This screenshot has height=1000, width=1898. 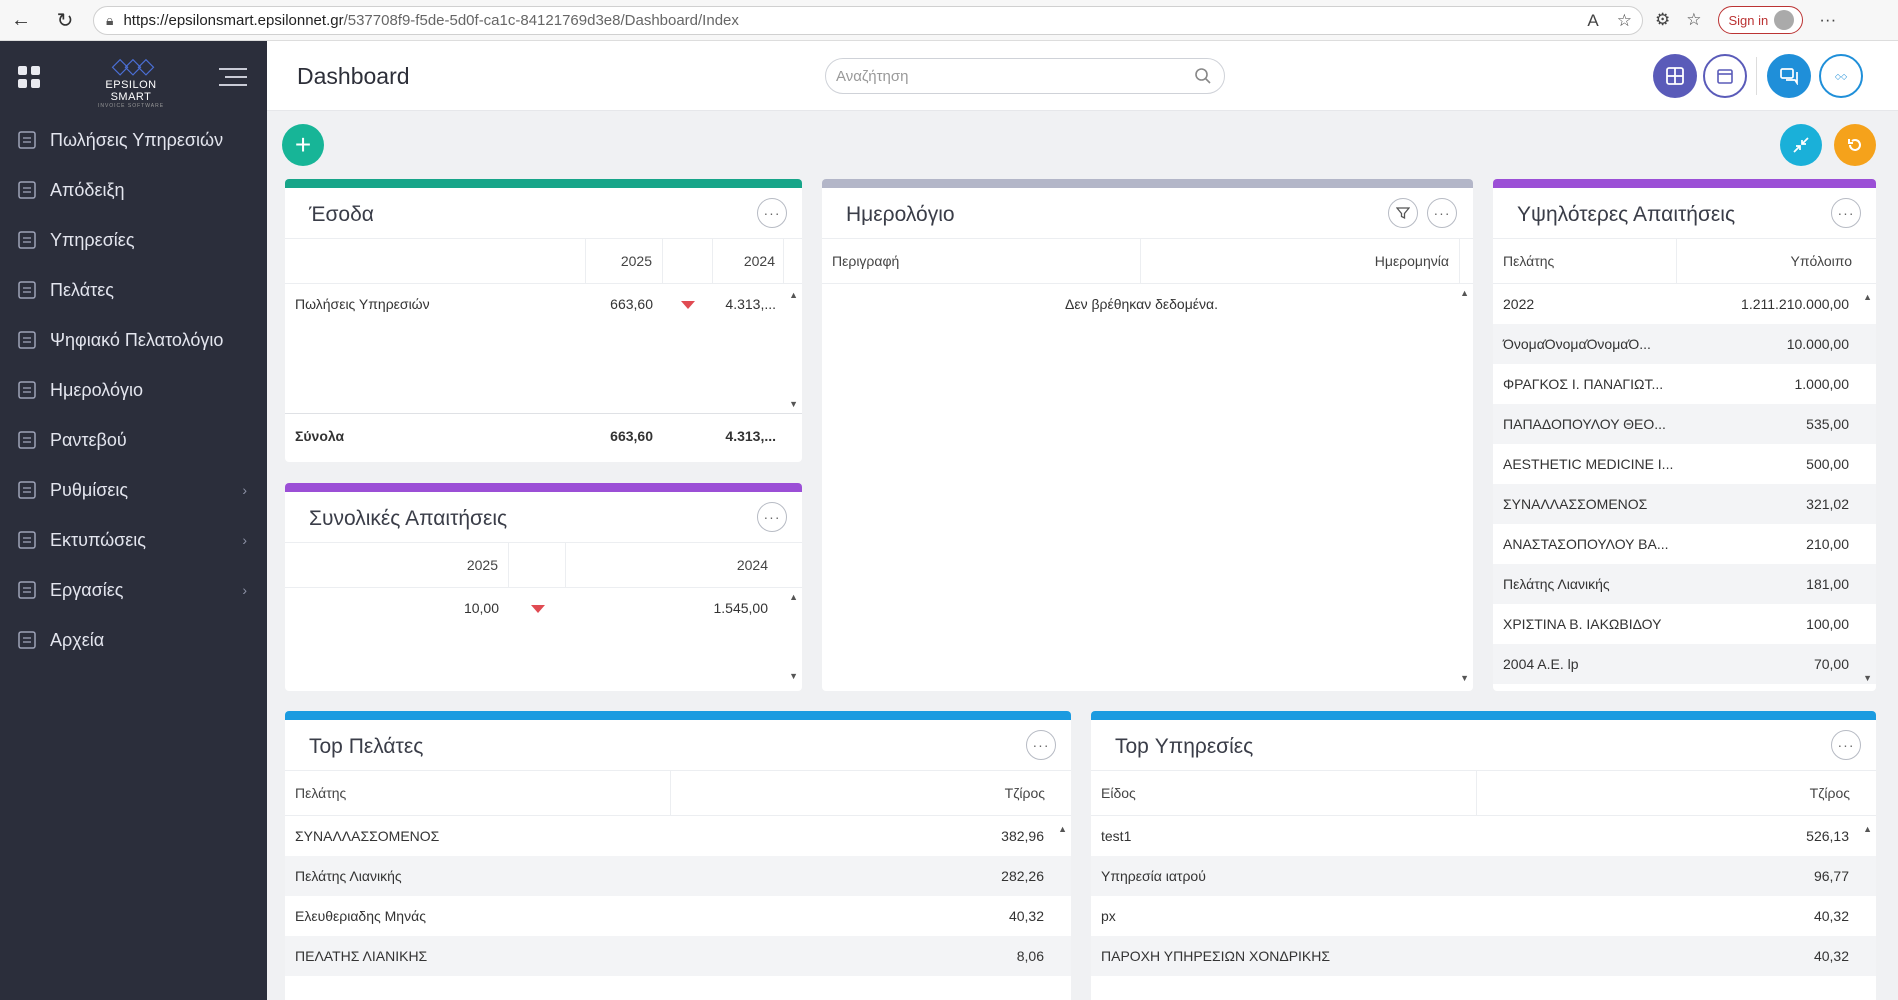 I want to click on row-value: 10.000,00, so click(x=1817, y=344).